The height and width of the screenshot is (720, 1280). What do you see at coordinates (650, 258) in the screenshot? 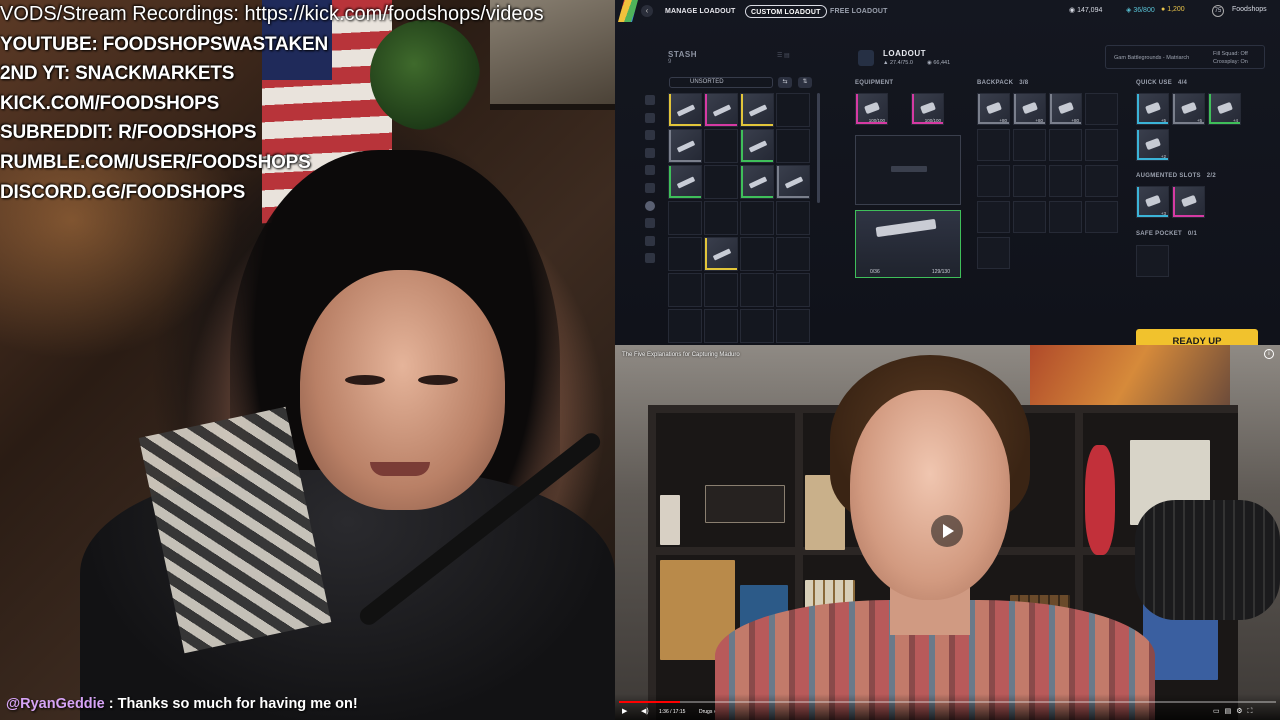
I see `category-misc-icon` at bounding box center [650, 258].